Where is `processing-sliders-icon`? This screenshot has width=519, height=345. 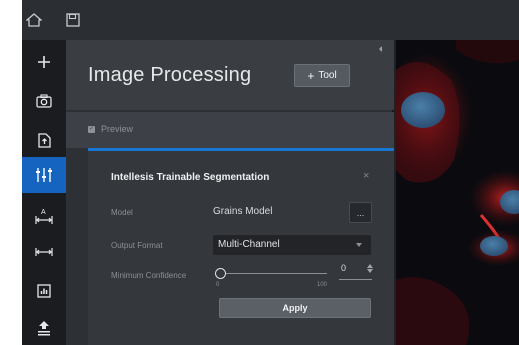
processing-sliders-icon is located at coordinates (44, 175).